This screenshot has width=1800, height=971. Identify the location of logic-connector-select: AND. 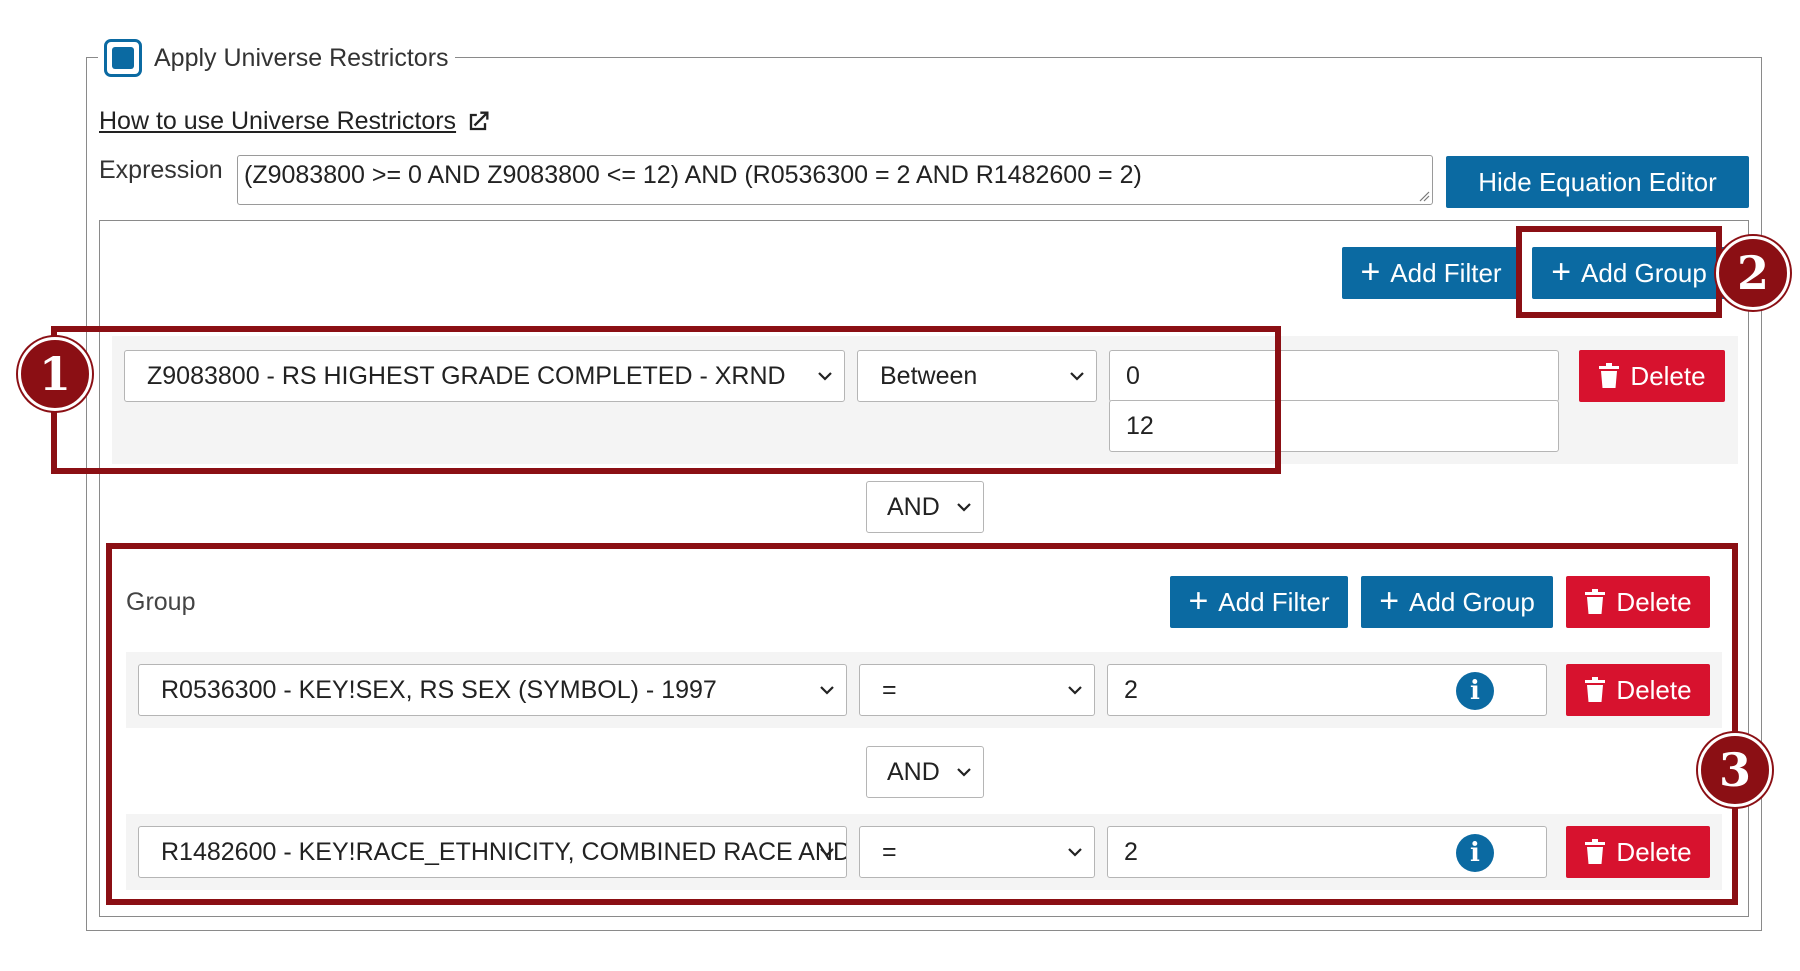
(925, 507).